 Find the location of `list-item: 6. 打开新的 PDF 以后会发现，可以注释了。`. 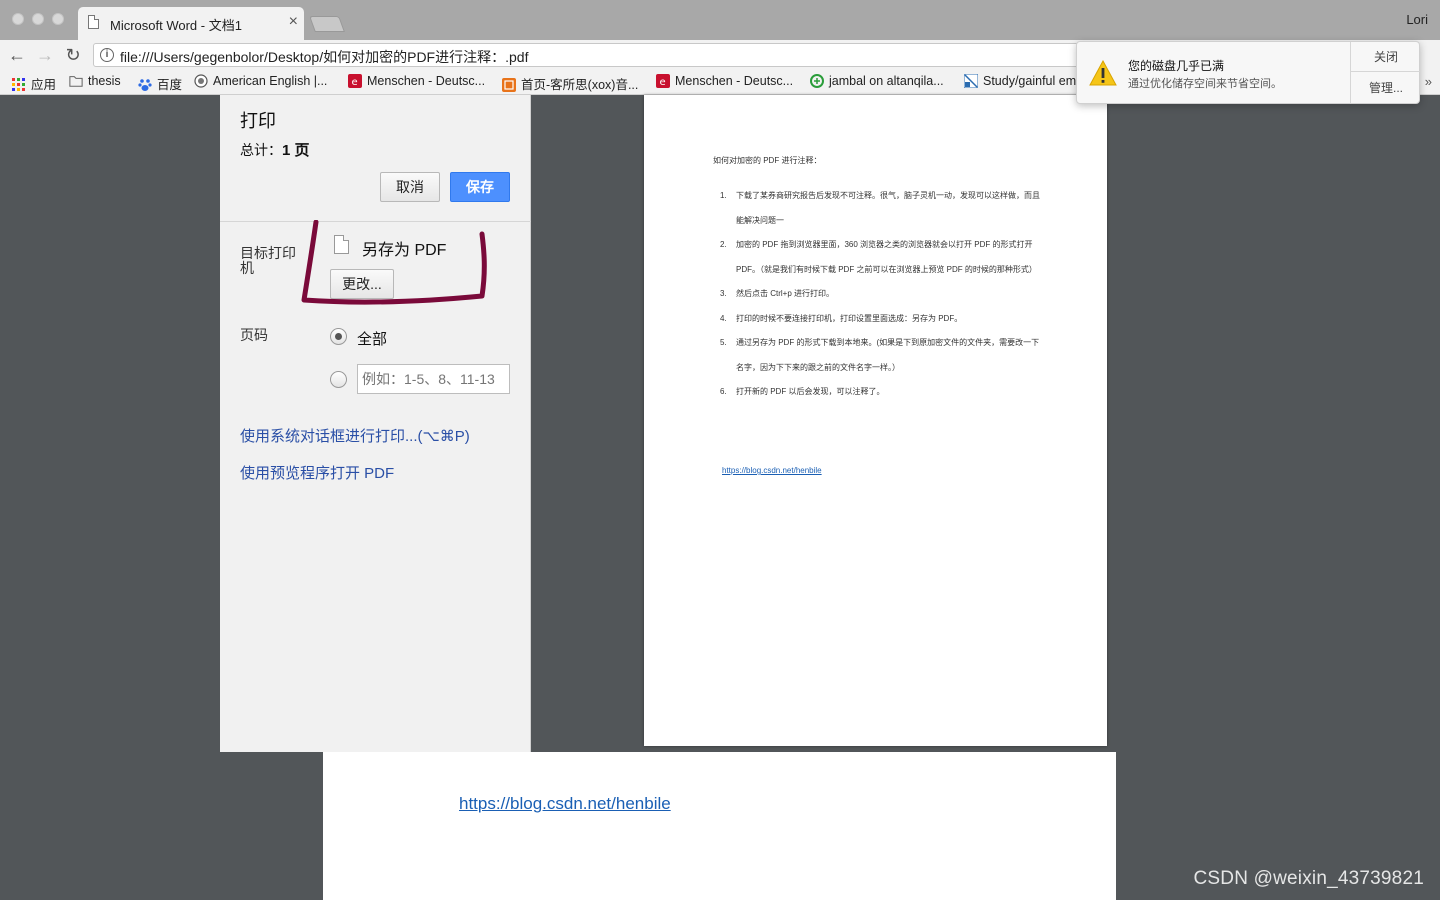

list-item: 6. 打开新的 PDF 以后会发现，可以注释了。 is located at coordinates (880, 392).